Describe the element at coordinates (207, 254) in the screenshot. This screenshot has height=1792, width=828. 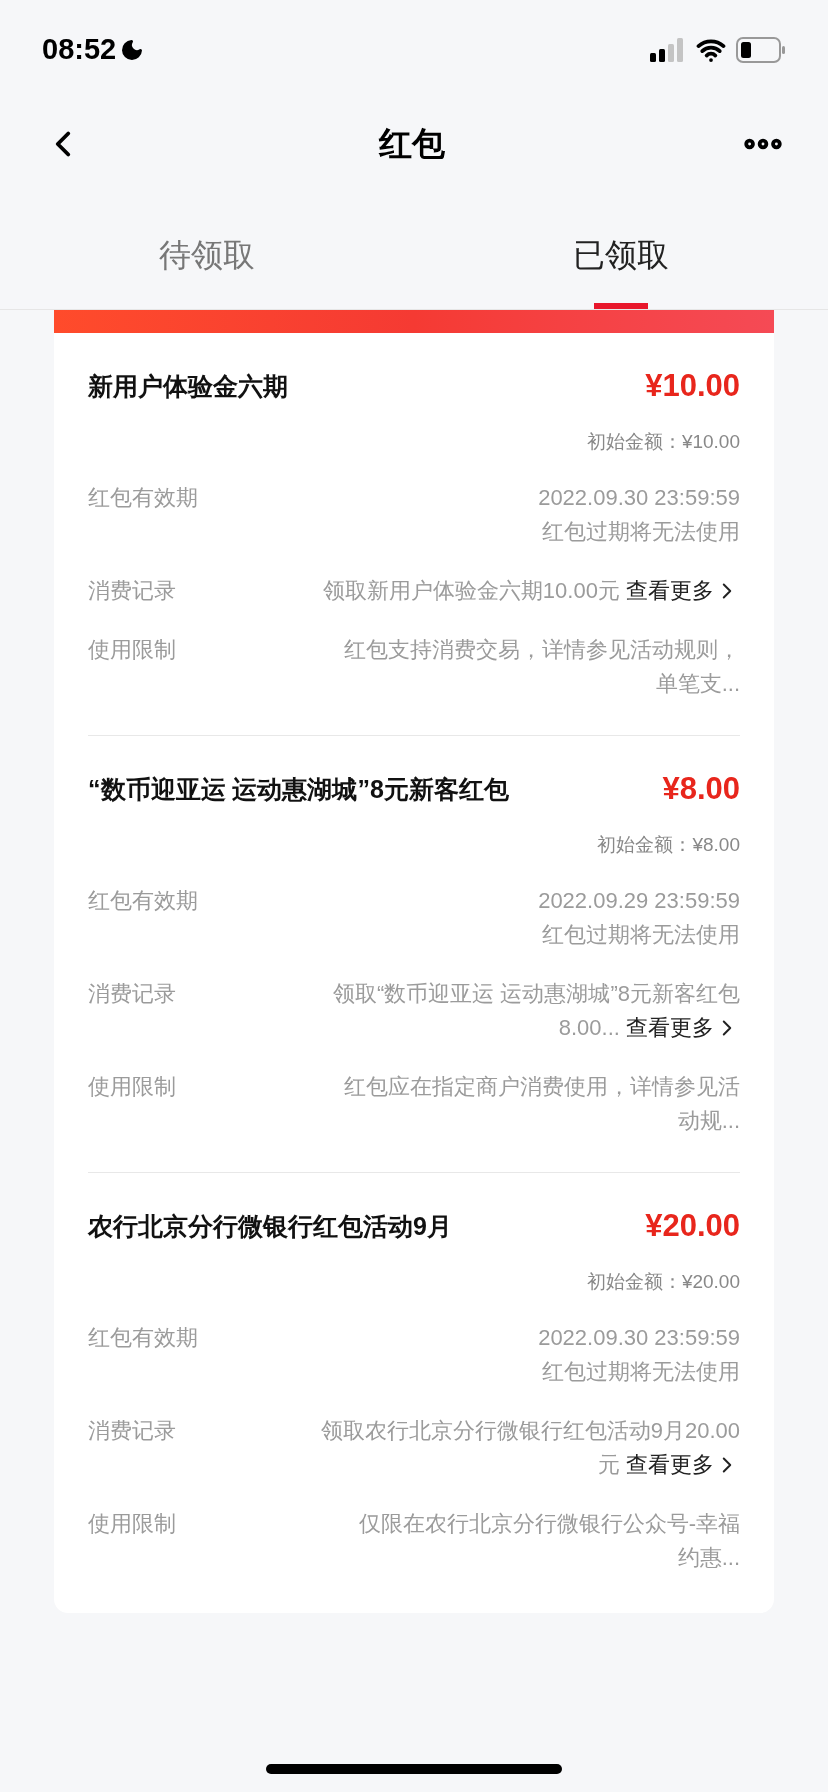
I see `tab: 待领取` at that location.